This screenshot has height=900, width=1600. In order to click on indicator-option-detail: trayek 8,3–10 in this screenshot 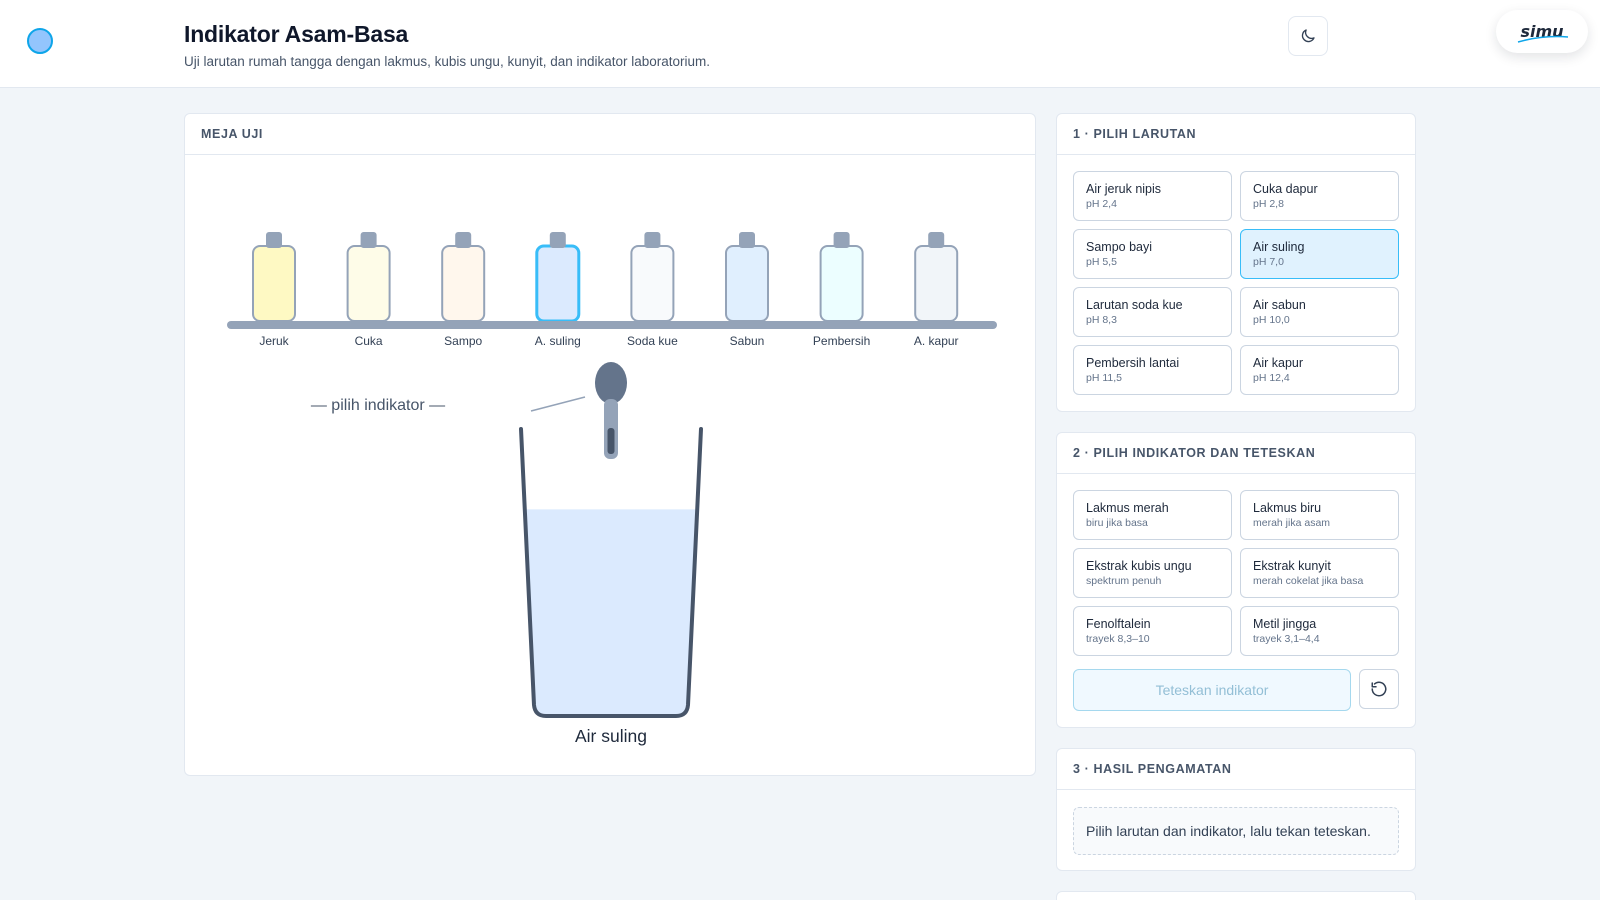, I will do `click(1118, 639)`.